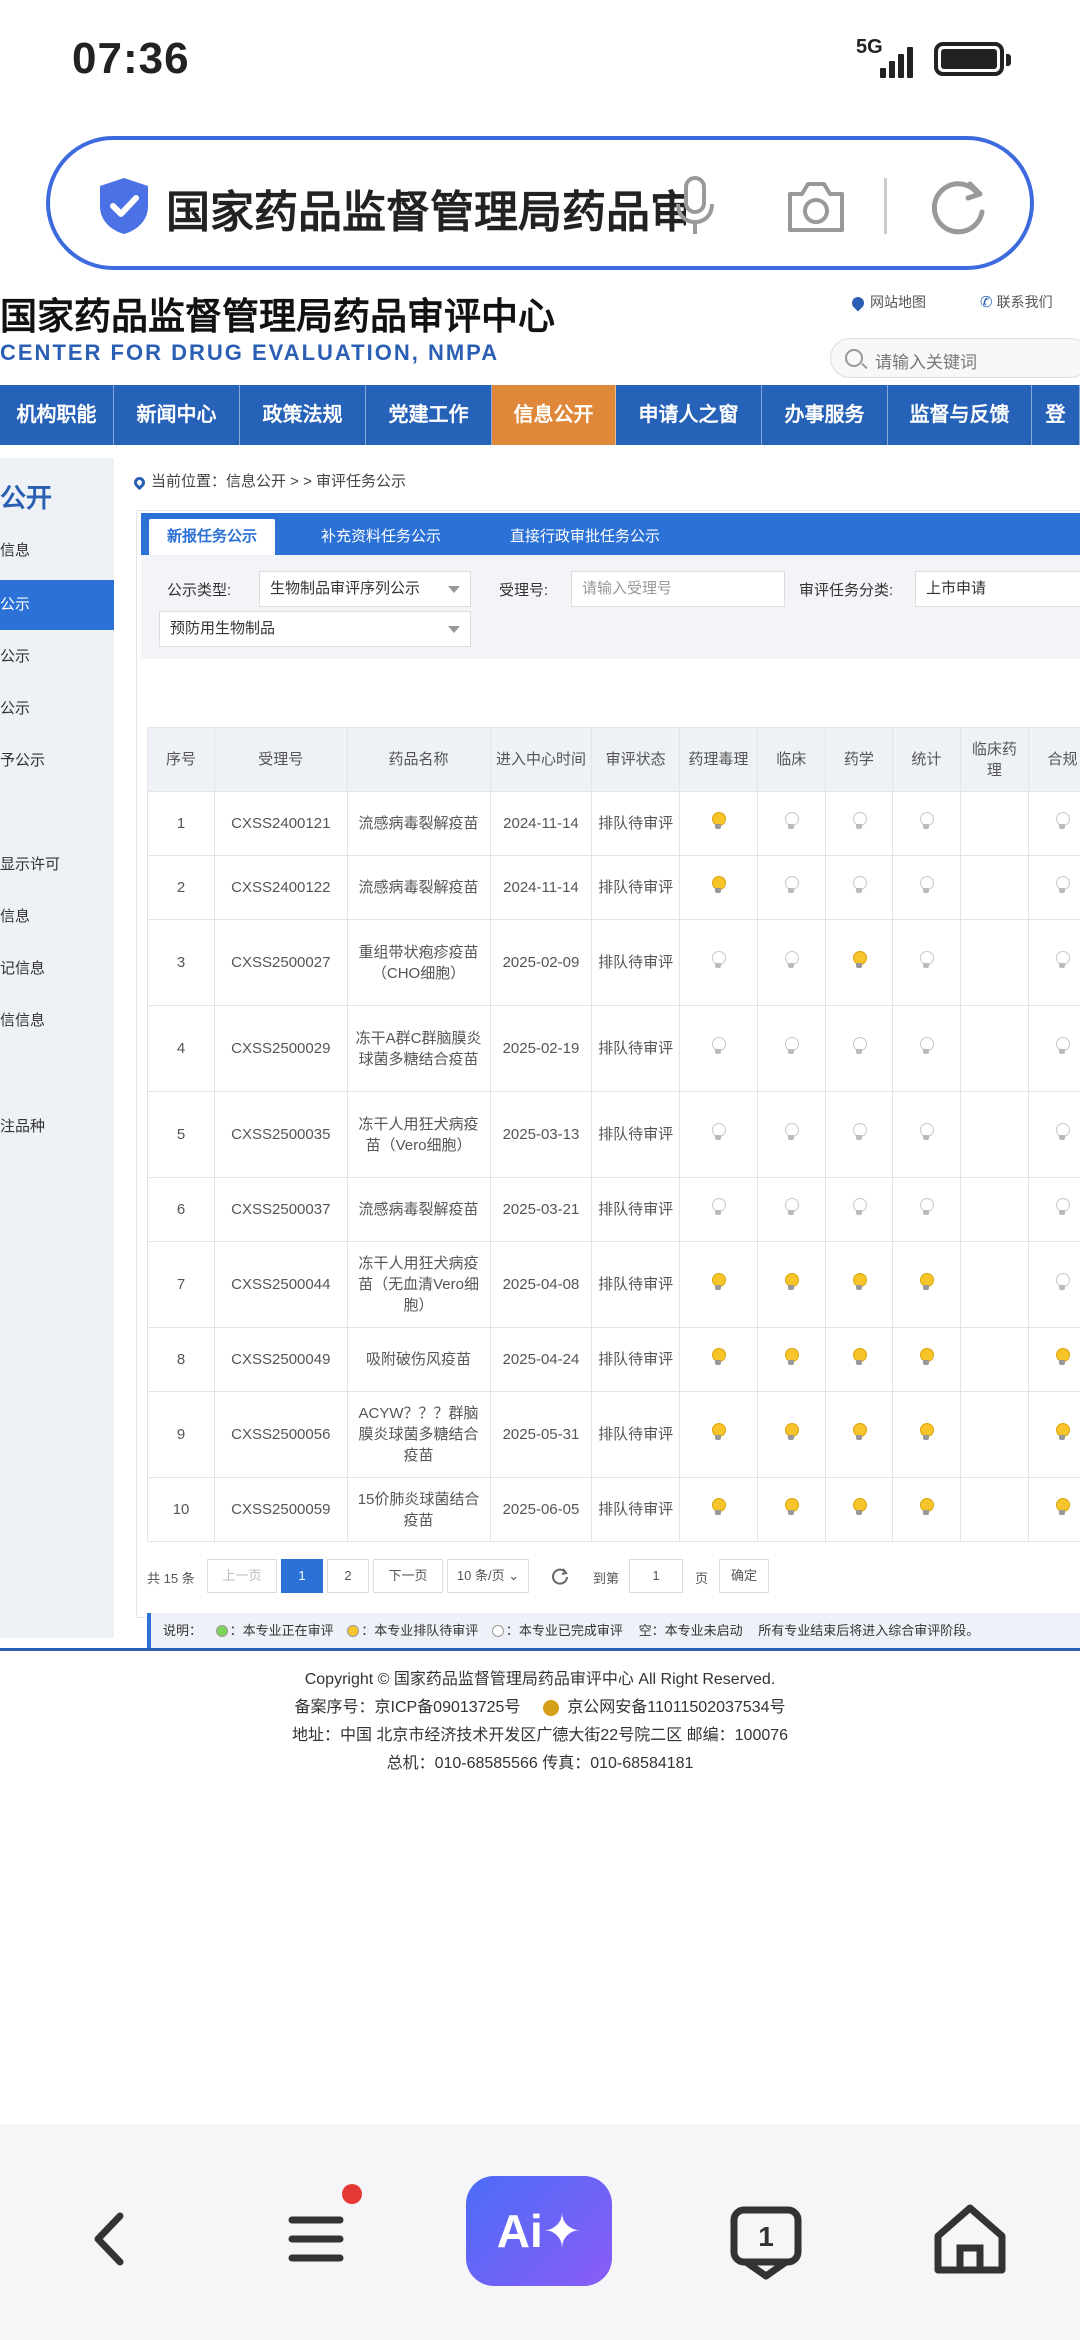 This screenshot has height=2340, width=1080. Describe the element at coordinates (678, 589) in the screenshot. I see `accept-number-input: 请输入受理号` at that location.